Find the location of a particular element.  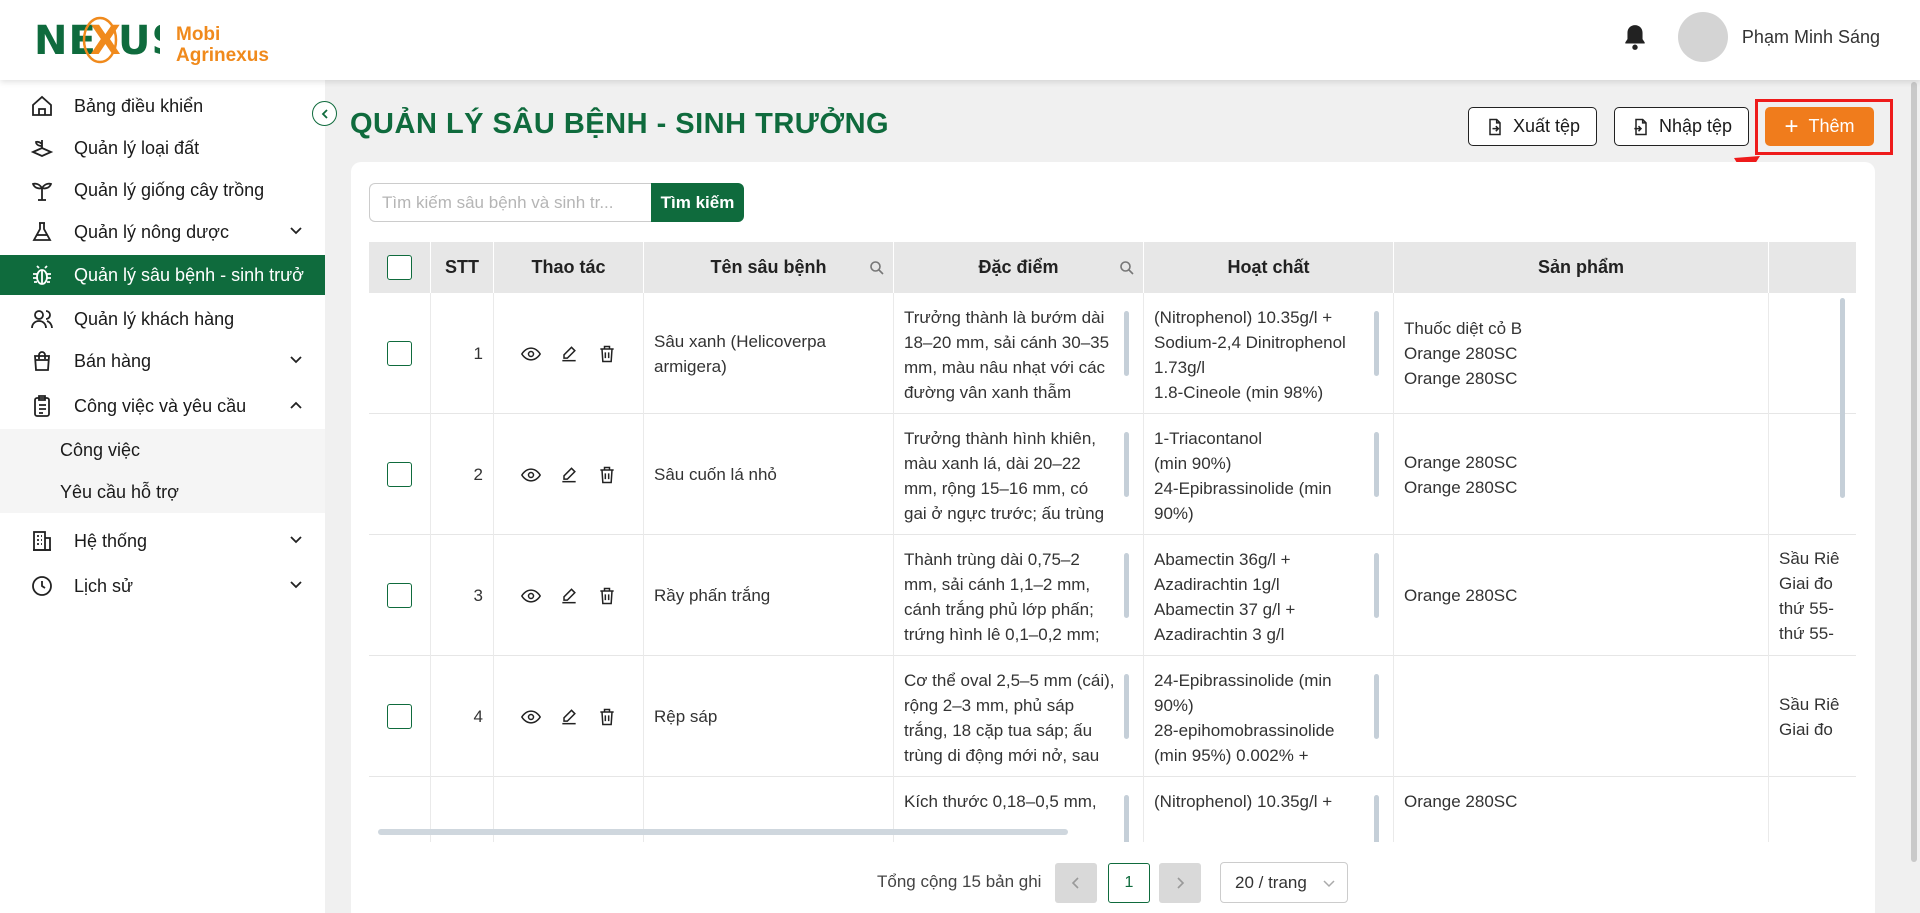

pest-name: Sâu cuốn lá nhỏ is located at coordinates (715, 474).